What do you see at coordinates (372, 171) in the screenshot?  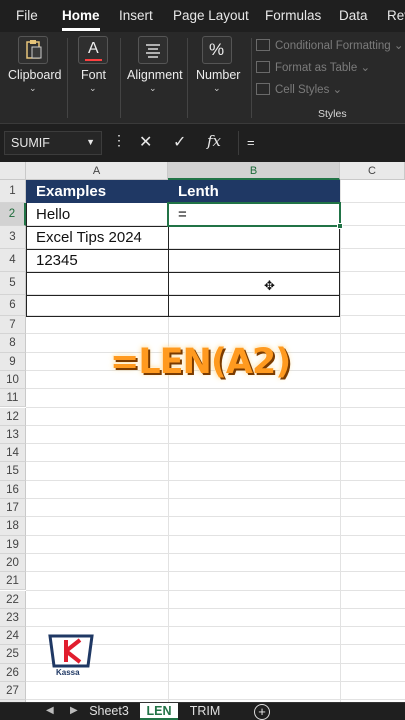 I see `column-header-c: C` at bounding box center [372, 171].